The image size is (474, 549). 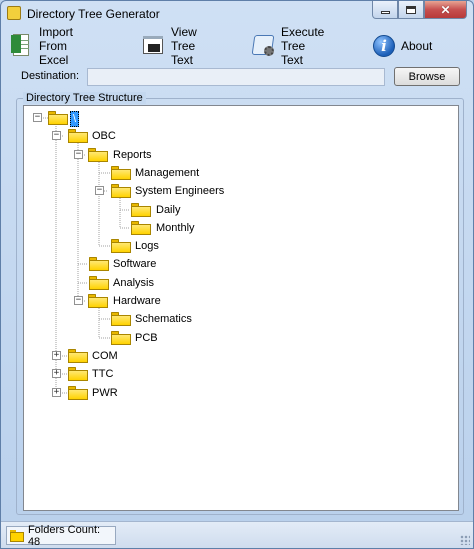 What do you see at coordinates (21, 46) in the screenshot?
I see `excel-icon` at bounding box center [21, 46].